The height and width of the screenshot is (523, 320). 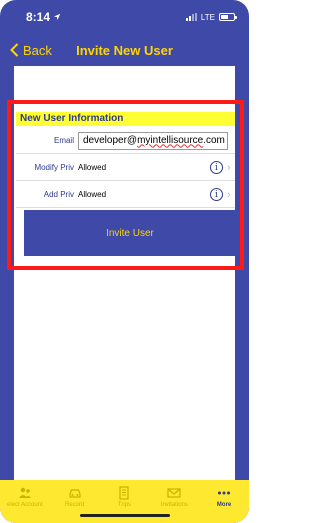 I want to click on battery-icon, so click(x=228, y=17).